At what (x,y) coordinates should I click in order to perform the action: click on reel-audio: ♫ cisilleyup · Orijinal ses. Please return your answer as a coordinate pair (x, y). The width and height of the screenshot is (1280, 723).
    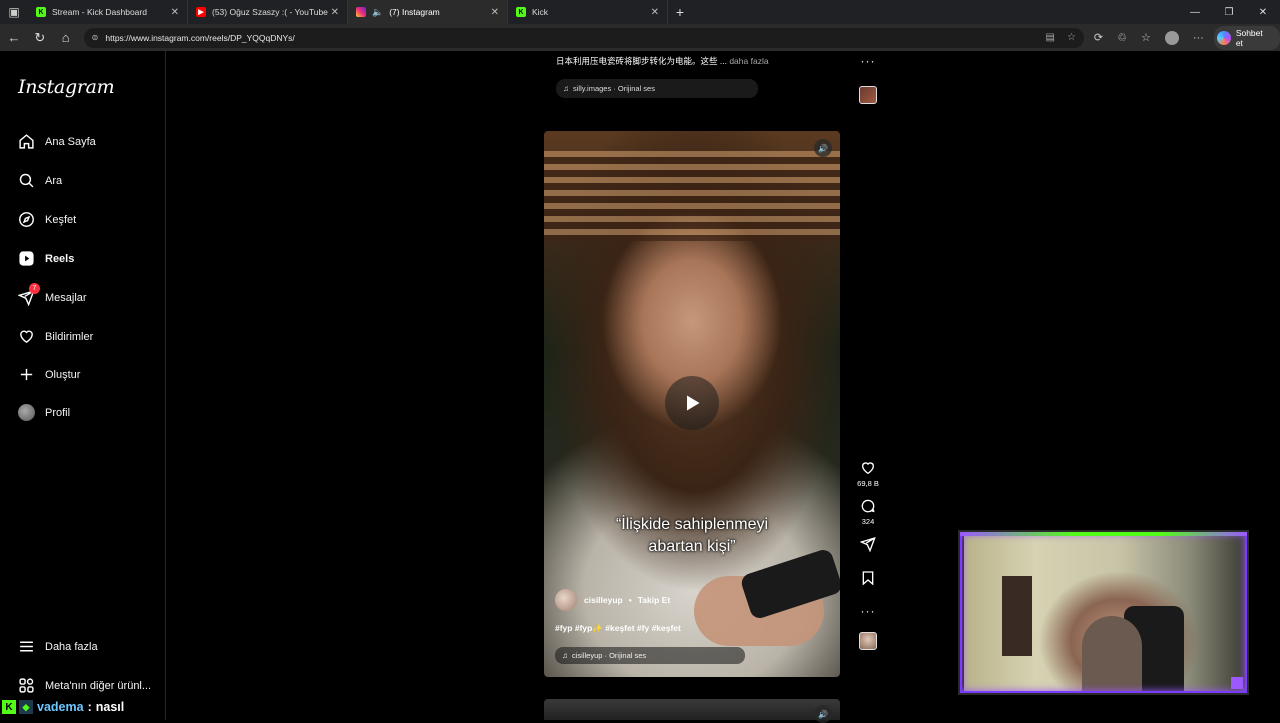
    Looking at the image, I should click on (650, 655).